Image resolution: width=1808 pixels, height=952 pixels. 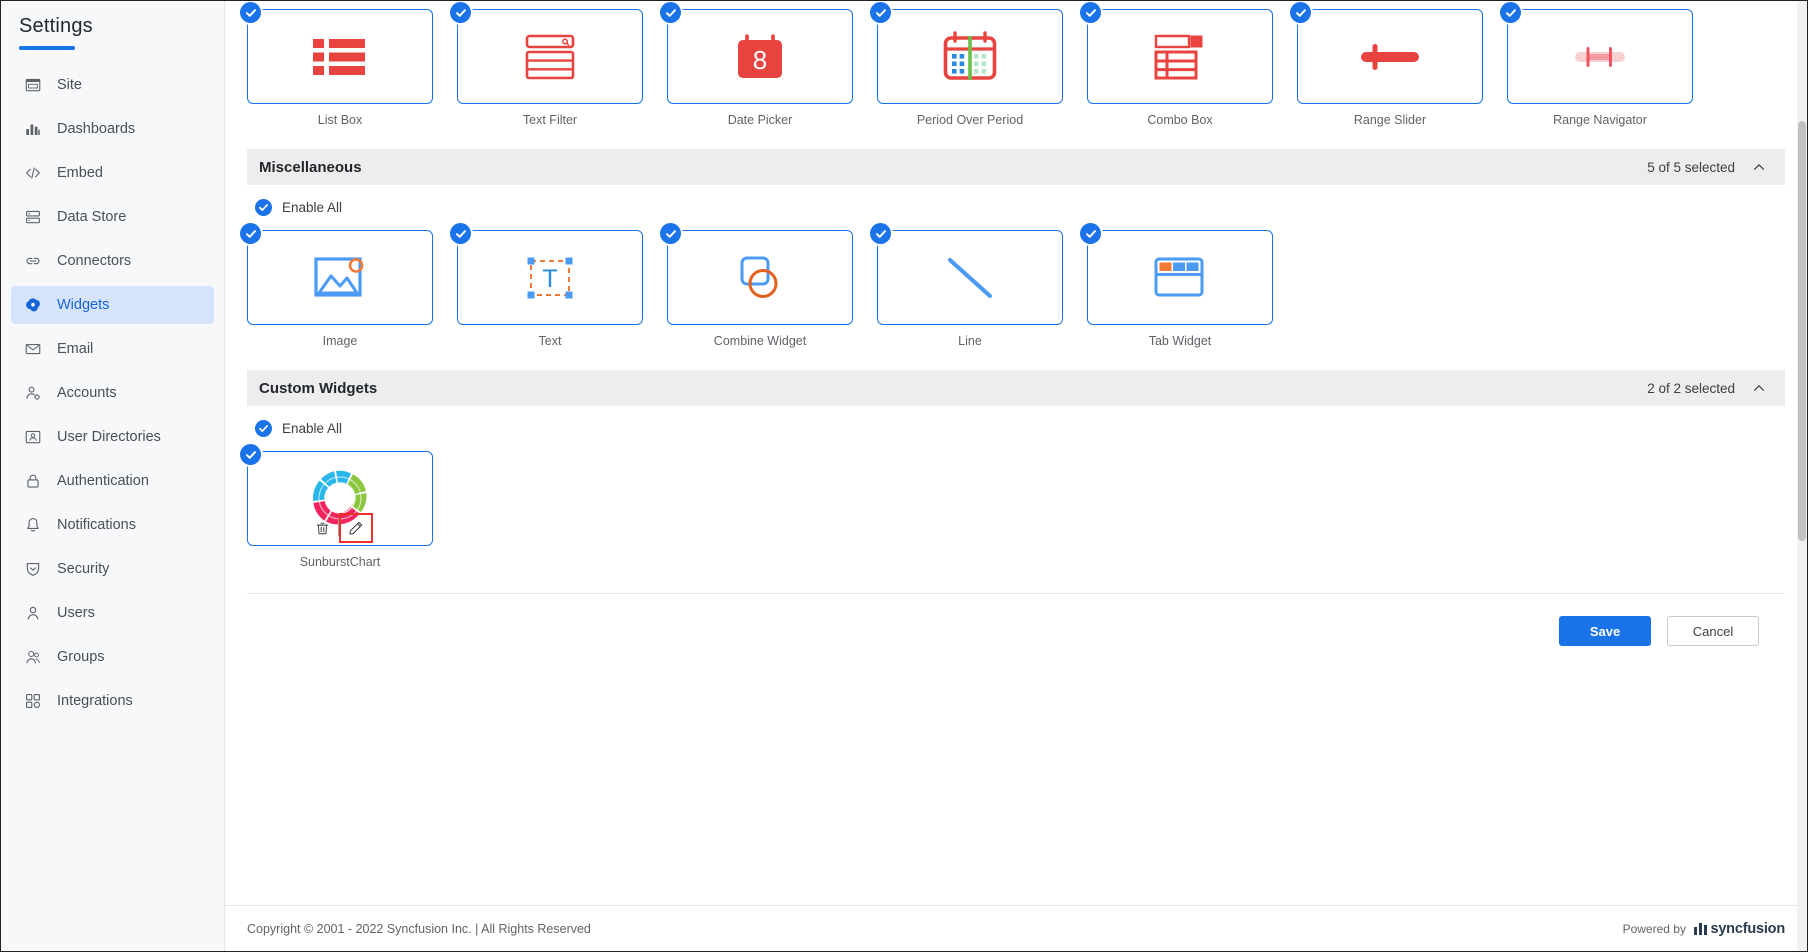 What do you see at coordinates (112, 393) in the screenshot?
I see `sidebar-item-accounts: Accounts` at bounding box center [112, 393].